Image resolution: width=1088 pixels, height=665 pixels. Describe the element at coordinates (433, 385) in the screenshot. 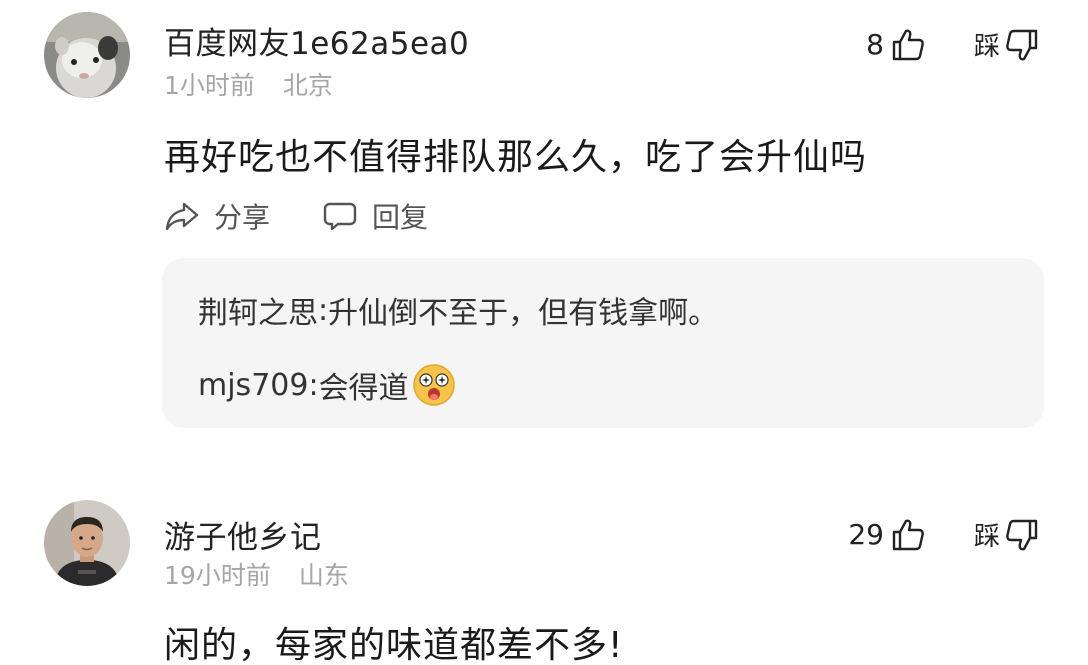

I see `starry-eyed-face-emoji-icon` at that location.